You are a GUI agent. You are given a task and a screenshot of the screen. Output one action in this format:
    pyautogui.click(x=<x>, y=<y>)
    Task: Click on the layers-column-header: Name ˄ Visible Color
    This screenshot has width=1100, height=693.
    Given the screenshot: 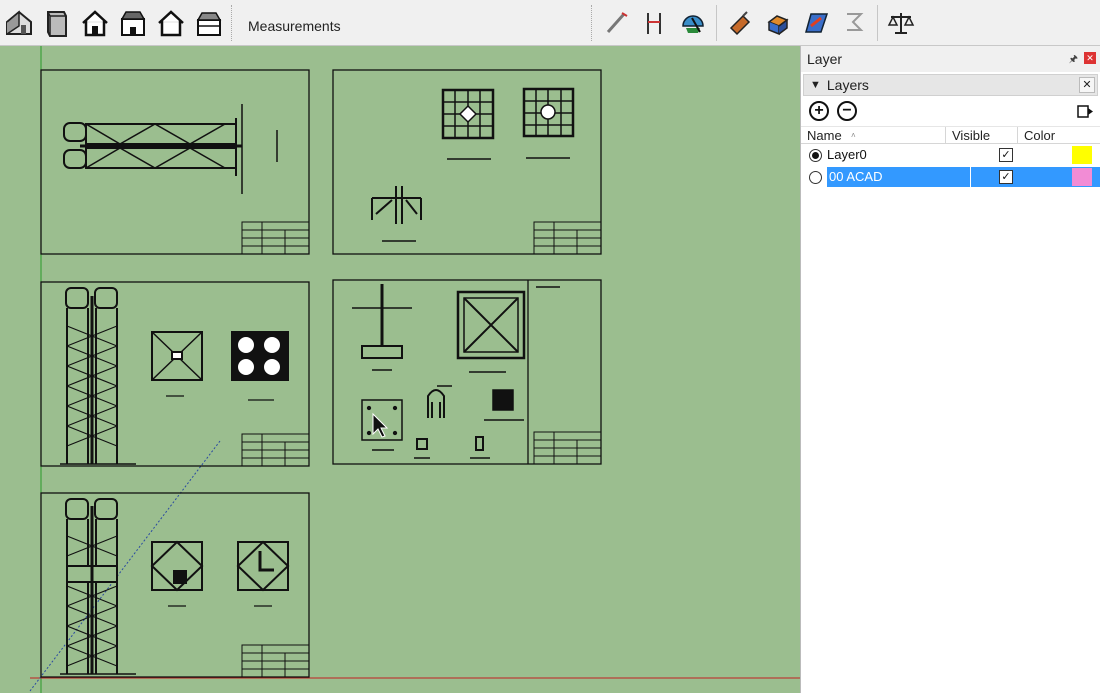 What is the action you would take?
    pyautogui.click(x=950, y=135)
    